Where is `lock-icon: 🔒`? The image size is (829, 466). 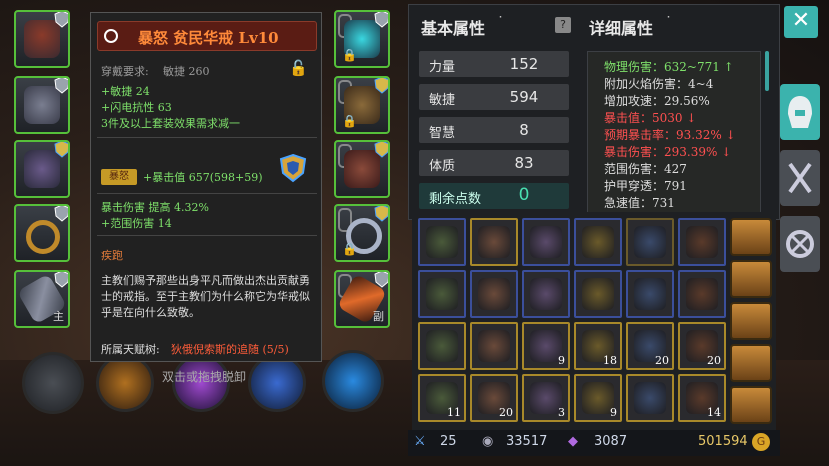 lock-icon: 🔒 is located at coordinates (349, 55).